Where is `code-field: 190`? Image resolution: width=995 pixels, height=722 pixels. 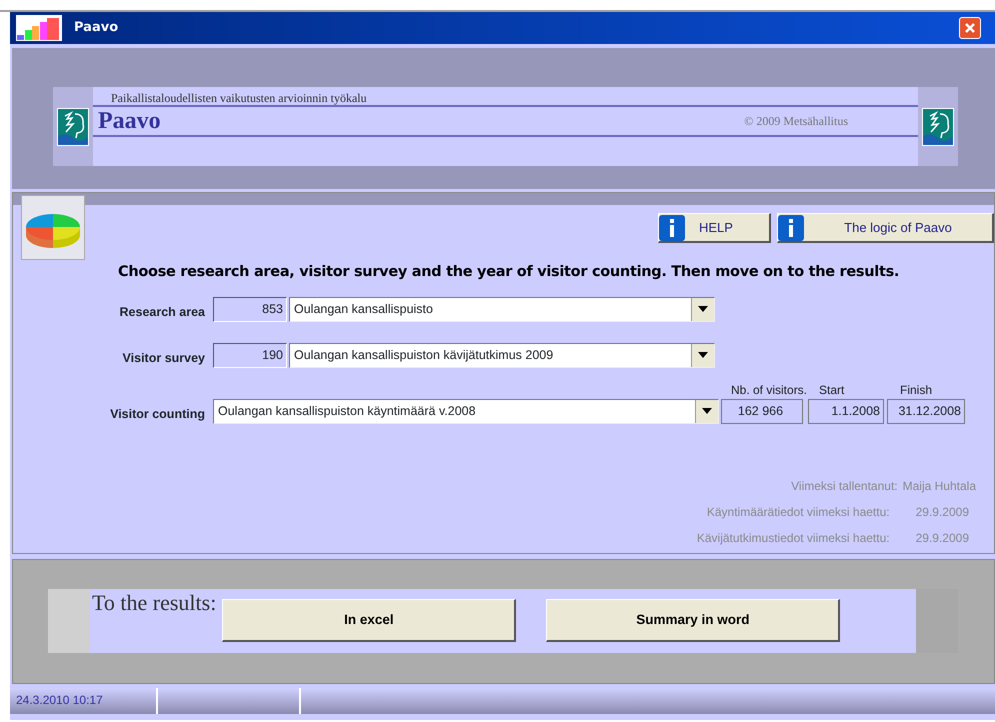 code-field: 190 is located at coordinates (250, 355).